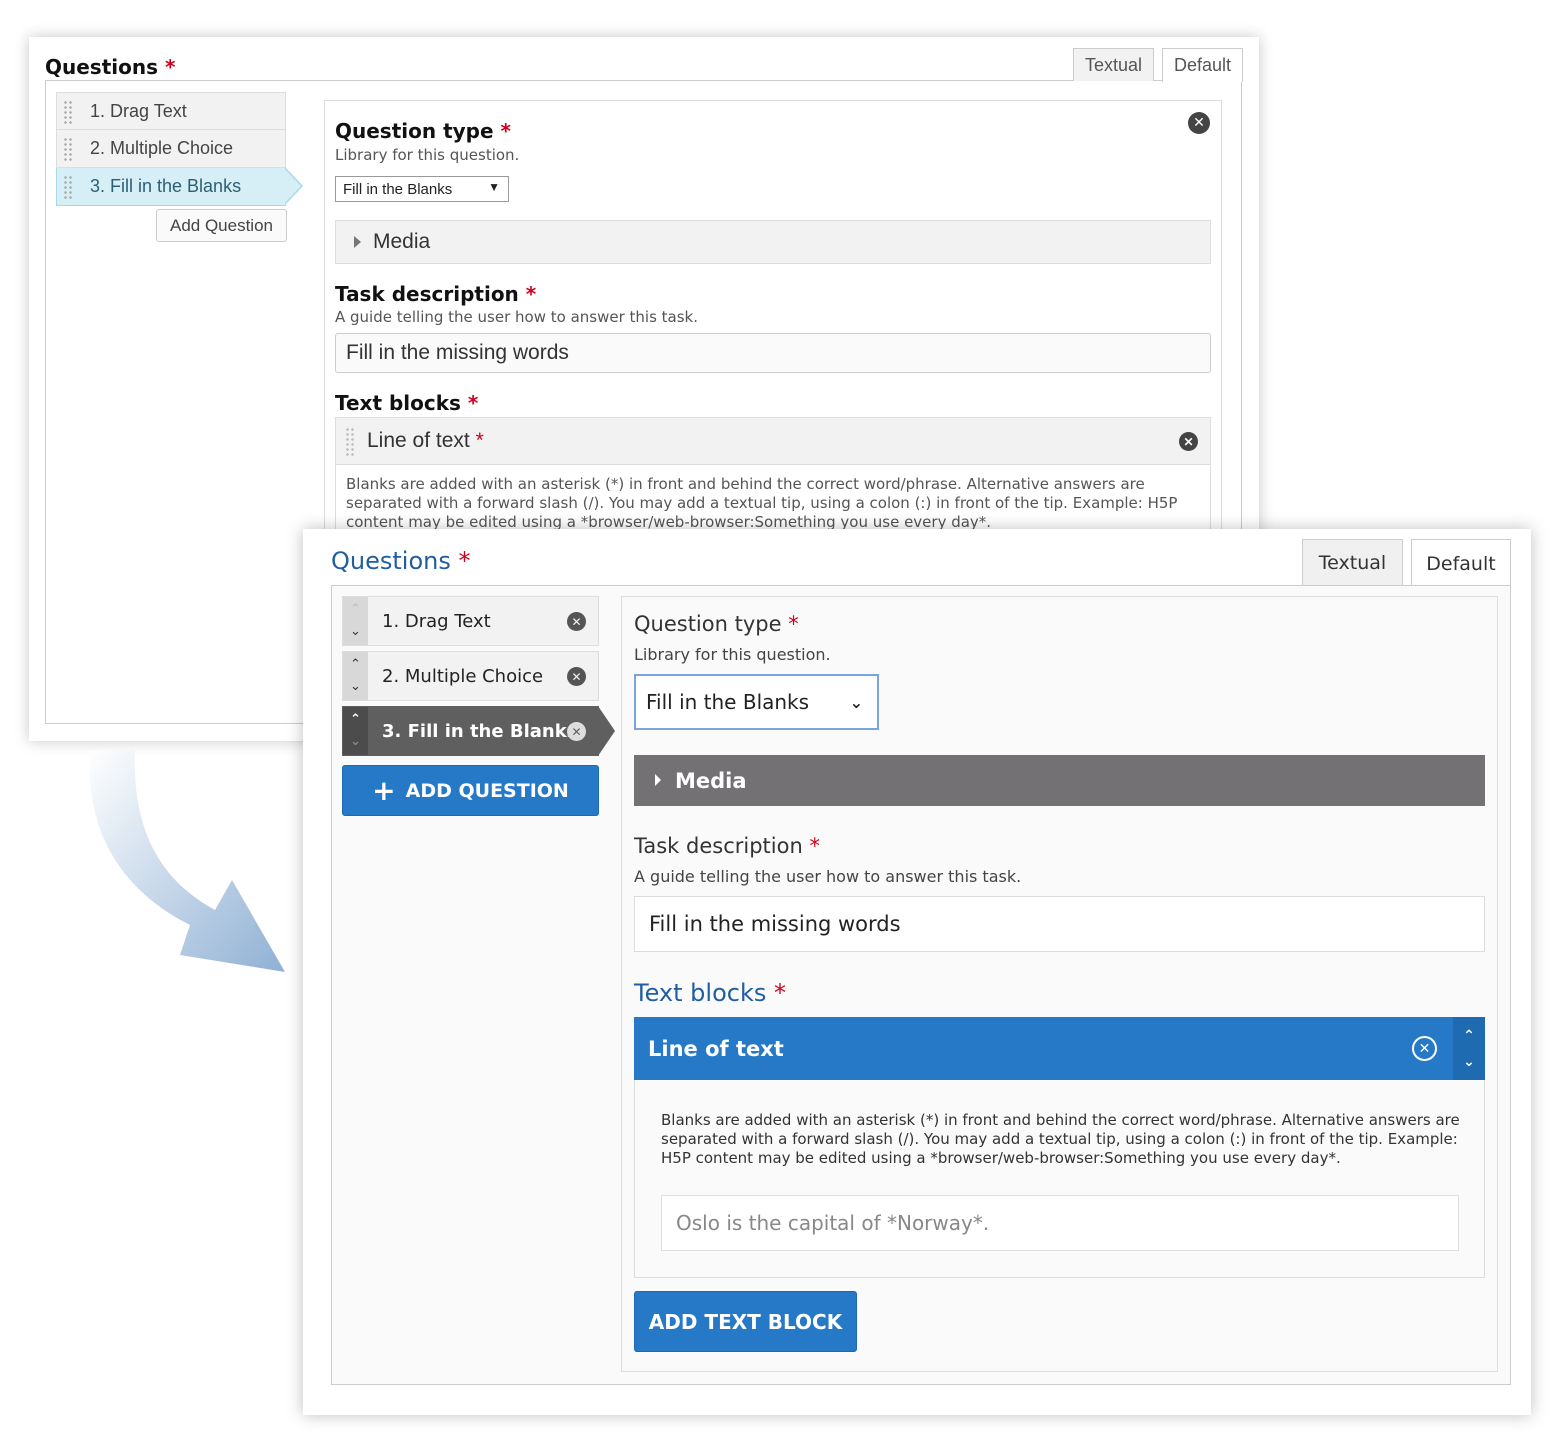 The image size is (1566, 1446). Describe the element at coordinates (1424, 1048) in the screenshot. I see `remove-text-block-icon: ✕` at that location.